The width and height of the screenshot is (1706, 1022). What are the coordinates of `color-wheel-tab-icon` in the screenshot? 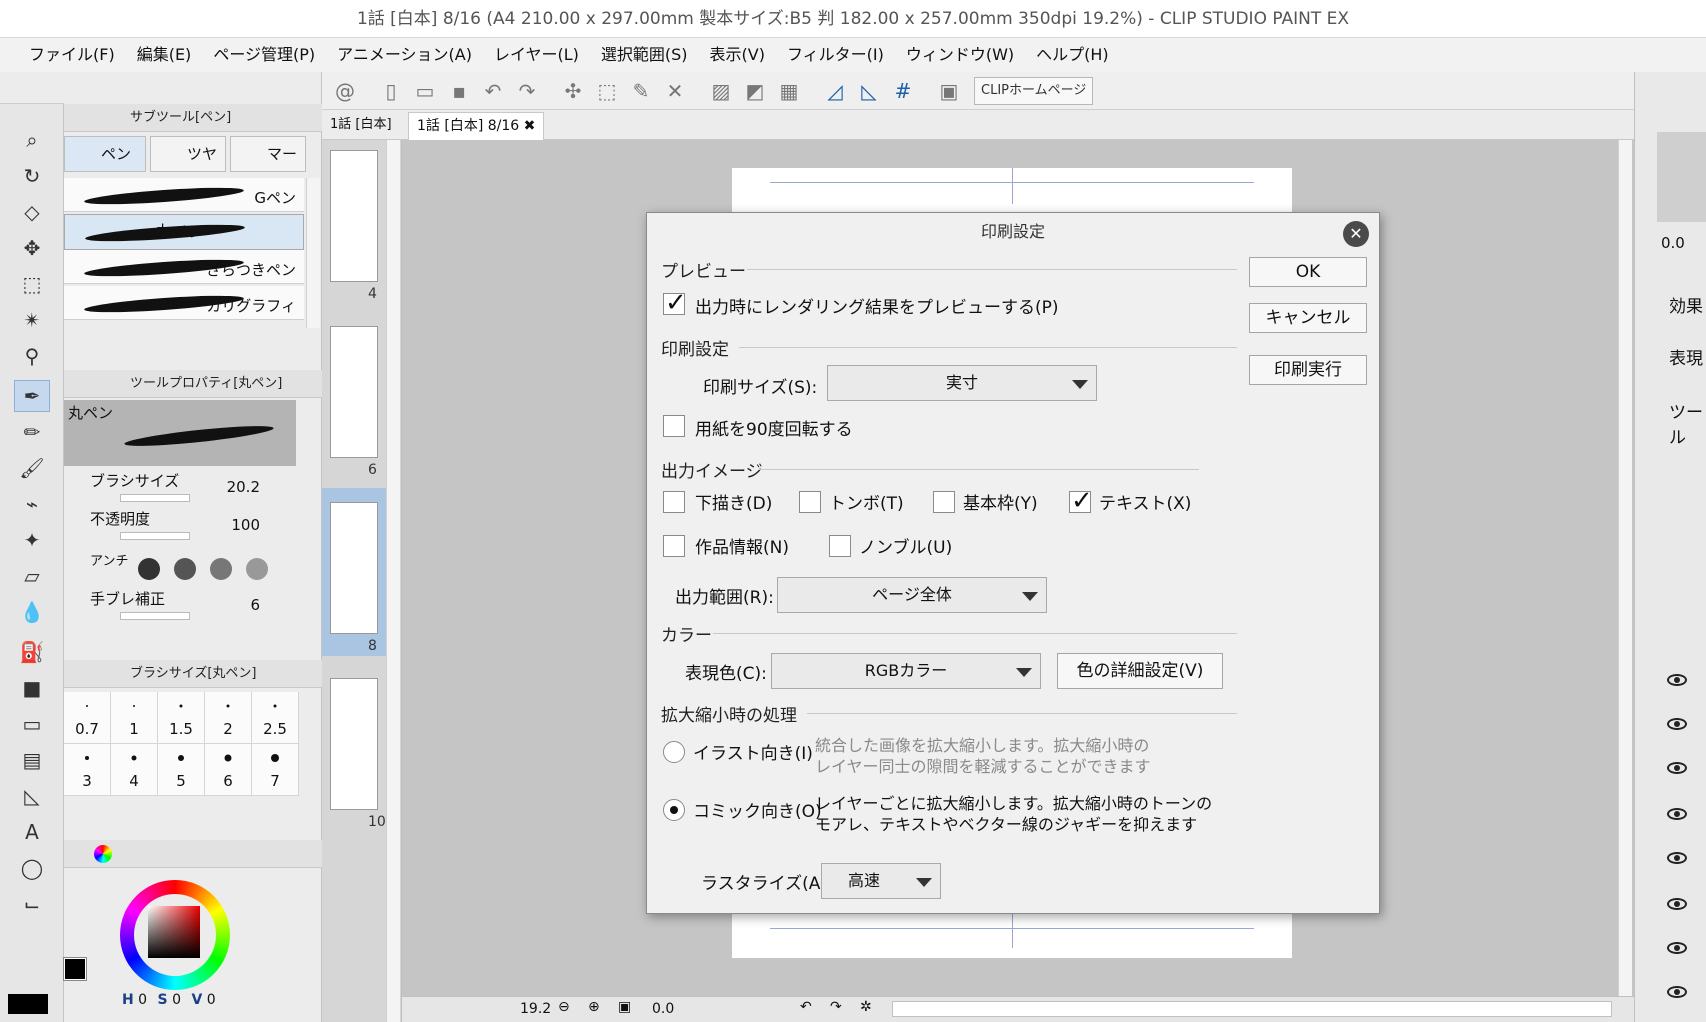 It's located at (103, 853).